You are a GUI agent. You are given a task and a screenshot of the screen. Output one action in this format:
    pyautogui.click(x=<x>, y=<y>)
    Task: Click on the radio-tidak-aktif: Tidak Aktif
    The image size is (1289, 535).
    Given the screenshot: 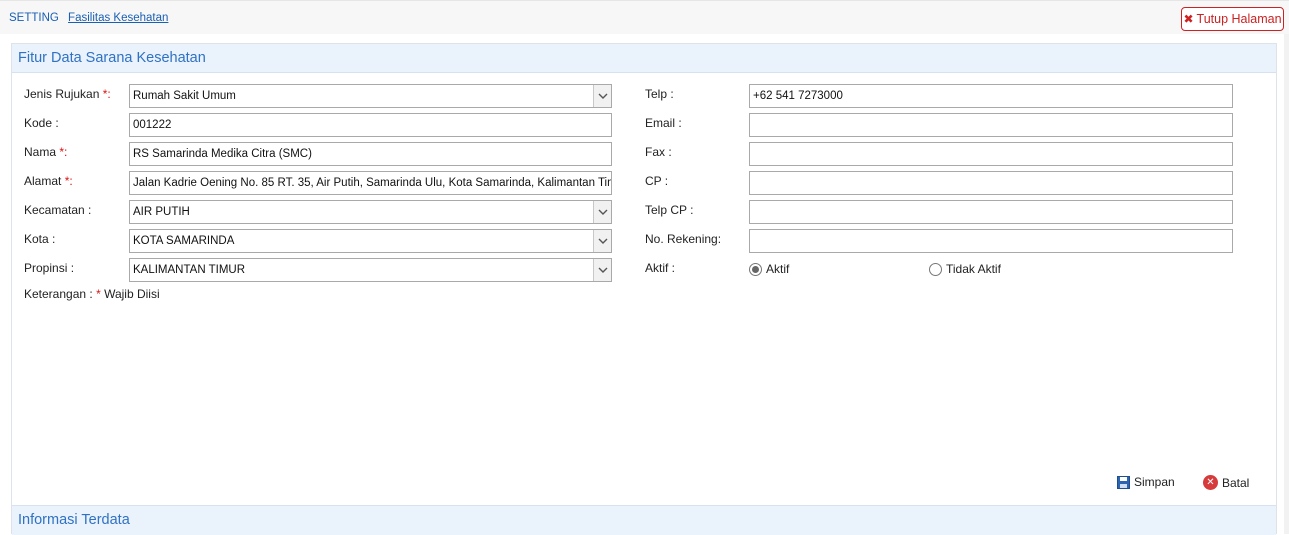 What is the action you would take?
    pyautogui.click(x=965, y=269)
    